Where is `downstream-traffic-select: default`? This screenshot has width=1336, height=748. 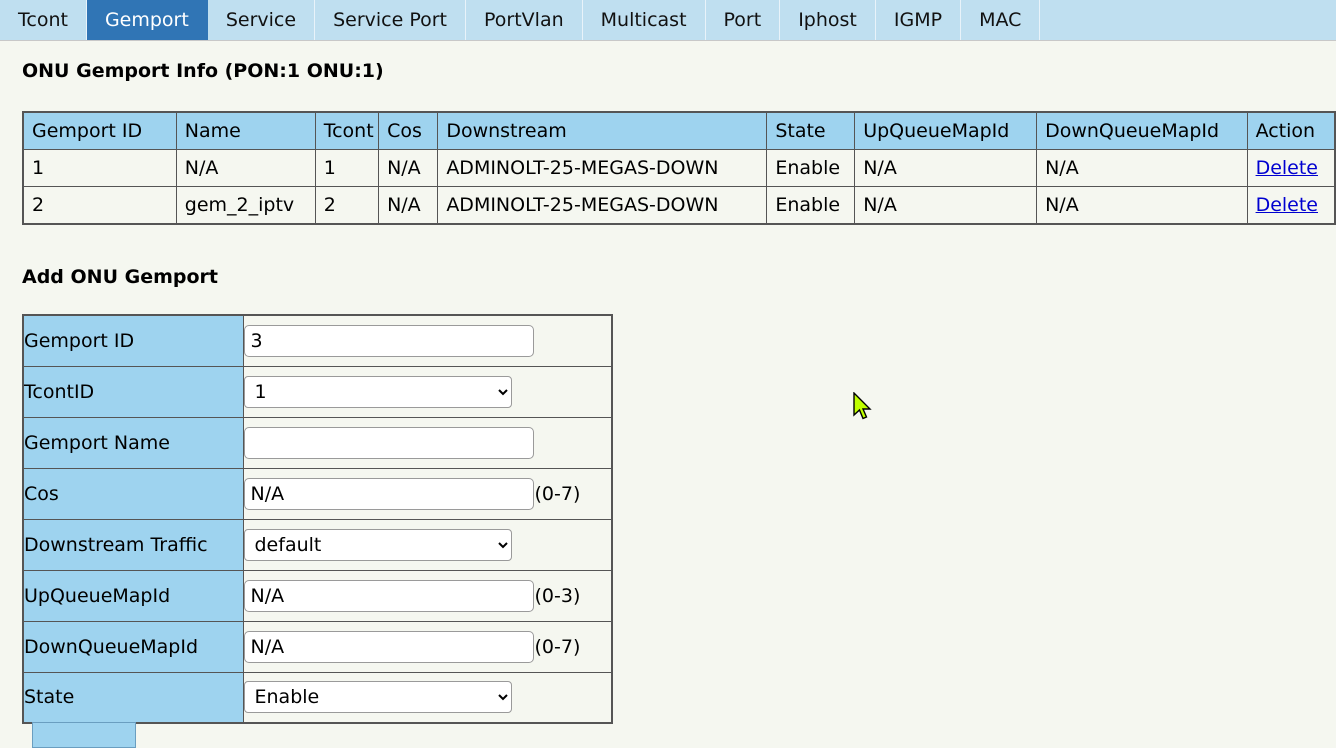 downstream-traffic-select: default is located at coordinates (377, 544).